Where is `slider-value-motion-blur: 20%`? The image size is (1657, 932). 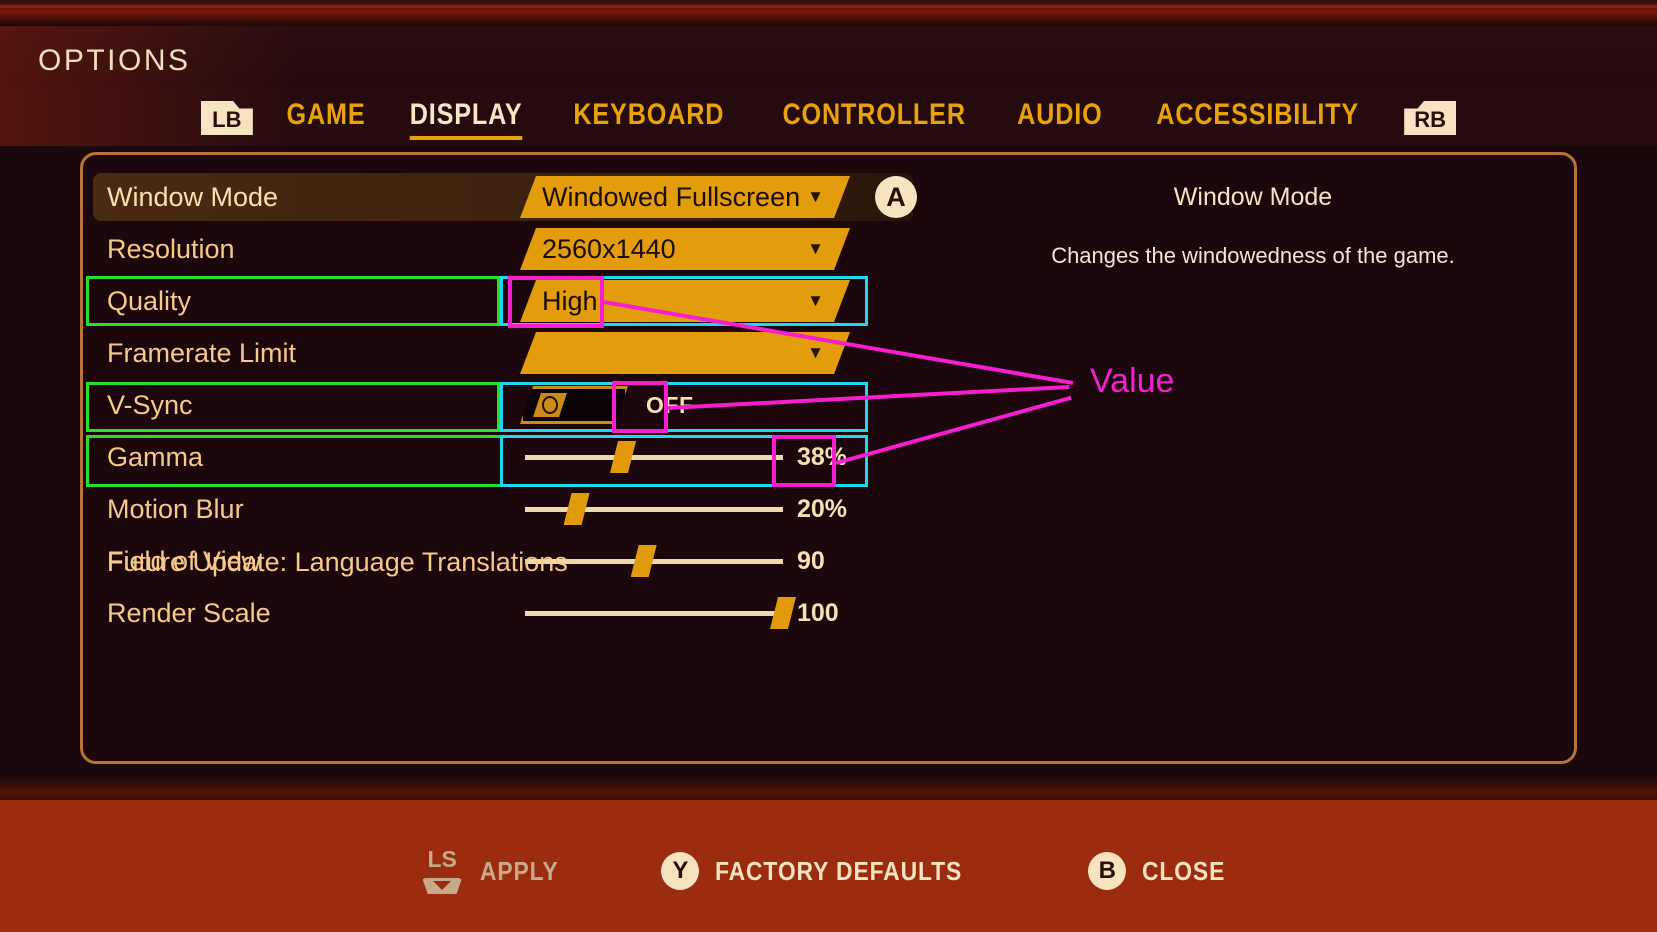
slider-value-motion-blur: 20% is located at coordinates (822, 508).